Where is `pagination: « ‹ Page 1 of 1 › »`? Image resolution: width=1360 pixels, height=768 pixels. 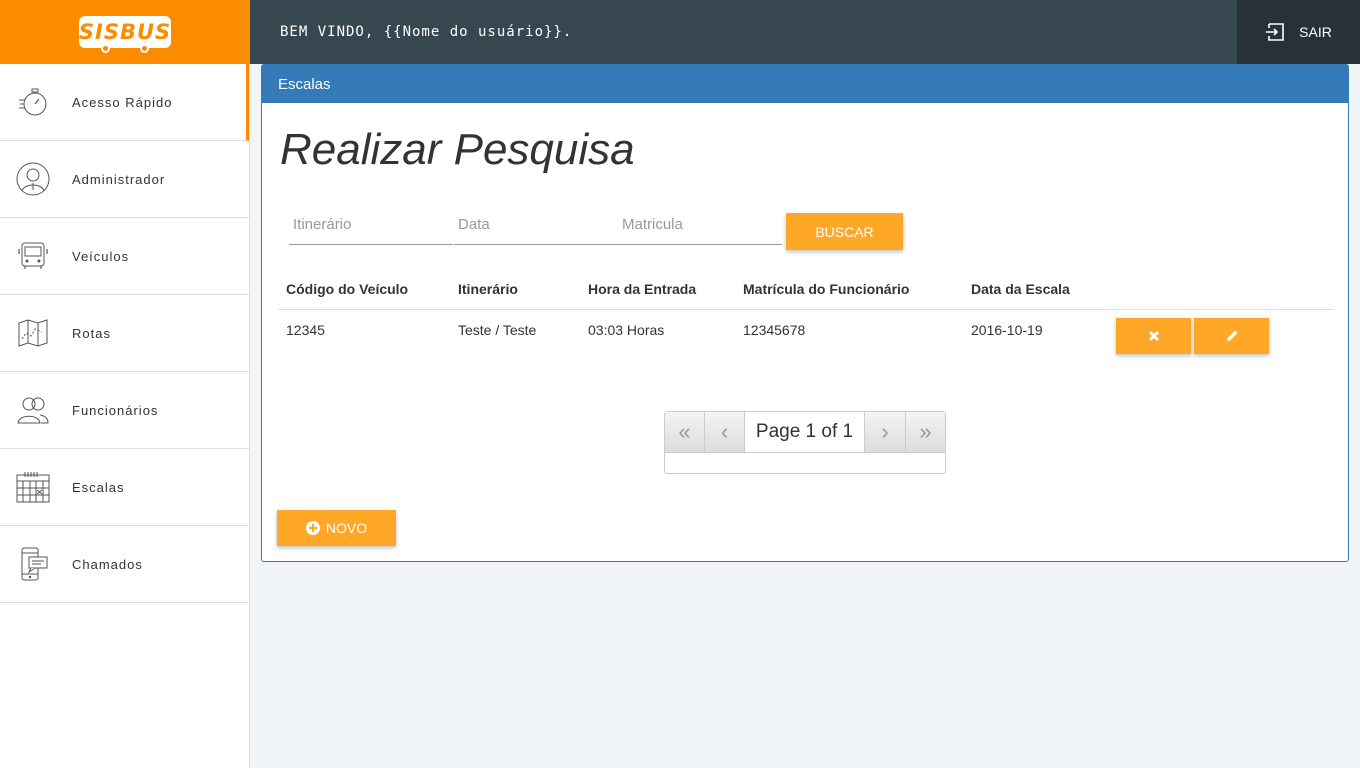 pagination: « ‹ Page 1 of 1 › » is located at coordinates (805, 442).